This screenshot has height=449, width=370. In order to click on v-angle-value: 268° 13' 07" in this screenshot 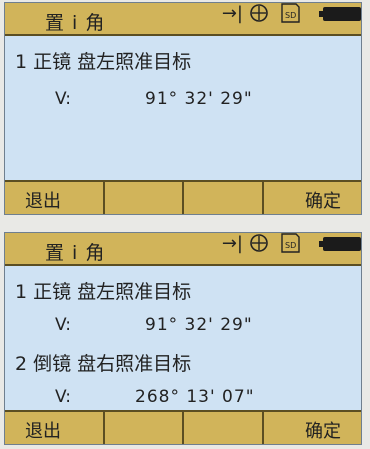, I will do `click(195, 397)`.